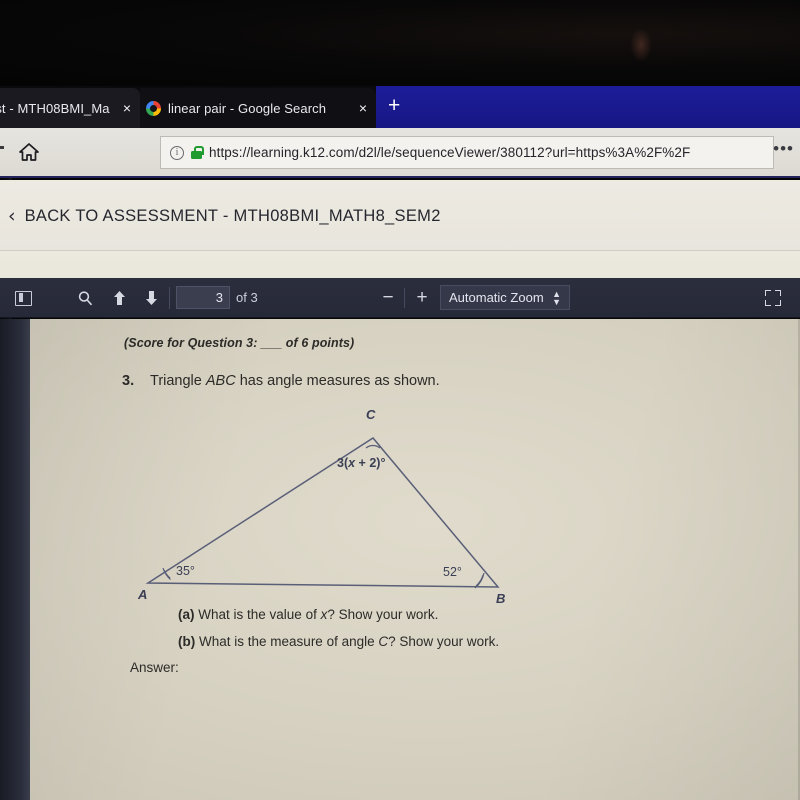 This screenshot has height=800, width=800. I want to click on breadcrumb-label: BACK TO ASSESSMENT - MTH08BMI_MATH8_SEM2, so click(232, 215).